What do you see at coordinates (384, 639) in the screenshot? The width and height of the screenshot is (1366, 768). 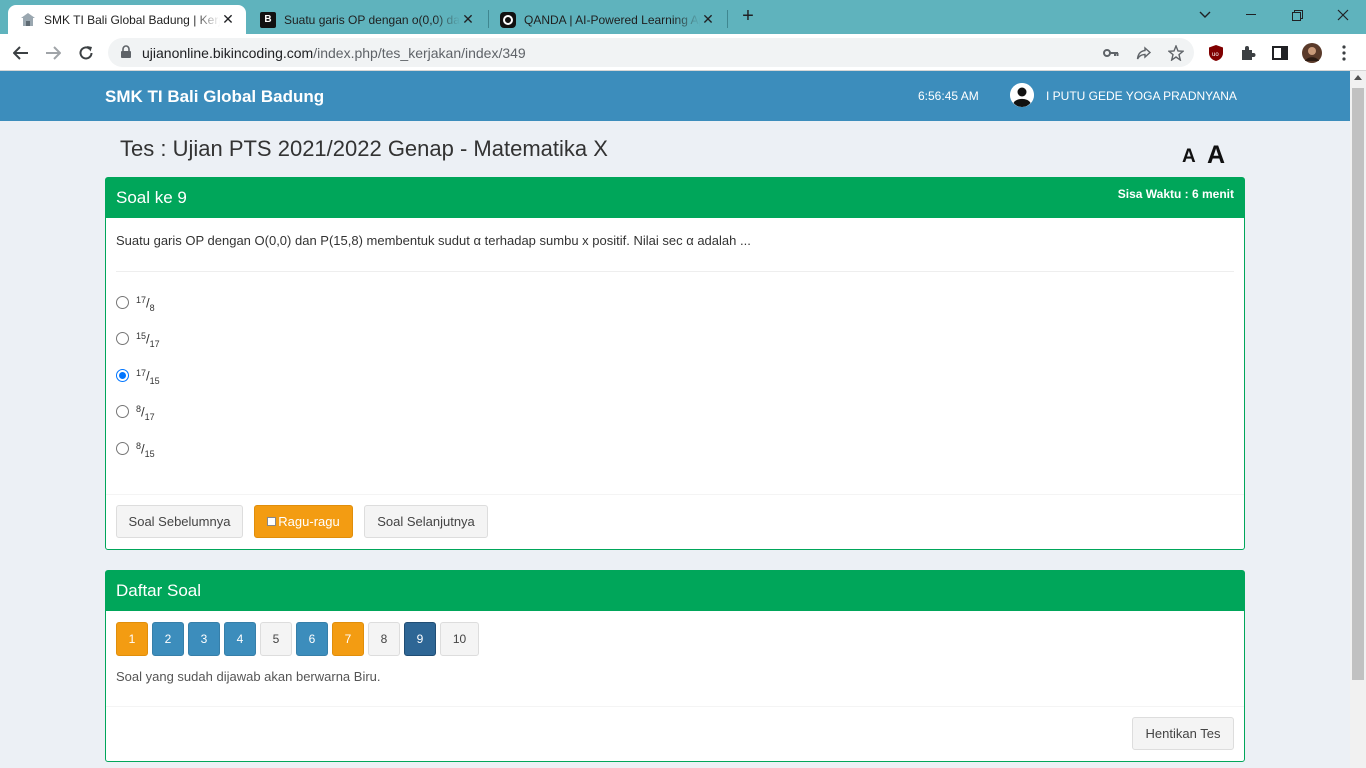 I see `question-number-button: 8` at bounding box center [384, 639].